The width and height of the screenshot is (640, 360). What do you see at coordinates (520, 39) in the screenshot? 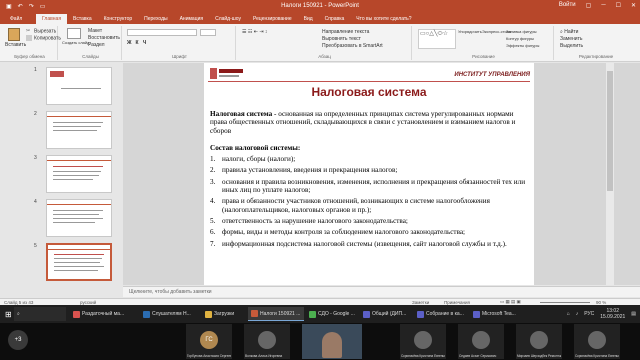
I see `shape-outline-button: Контур фигуры` at bounding box center [520, 39].